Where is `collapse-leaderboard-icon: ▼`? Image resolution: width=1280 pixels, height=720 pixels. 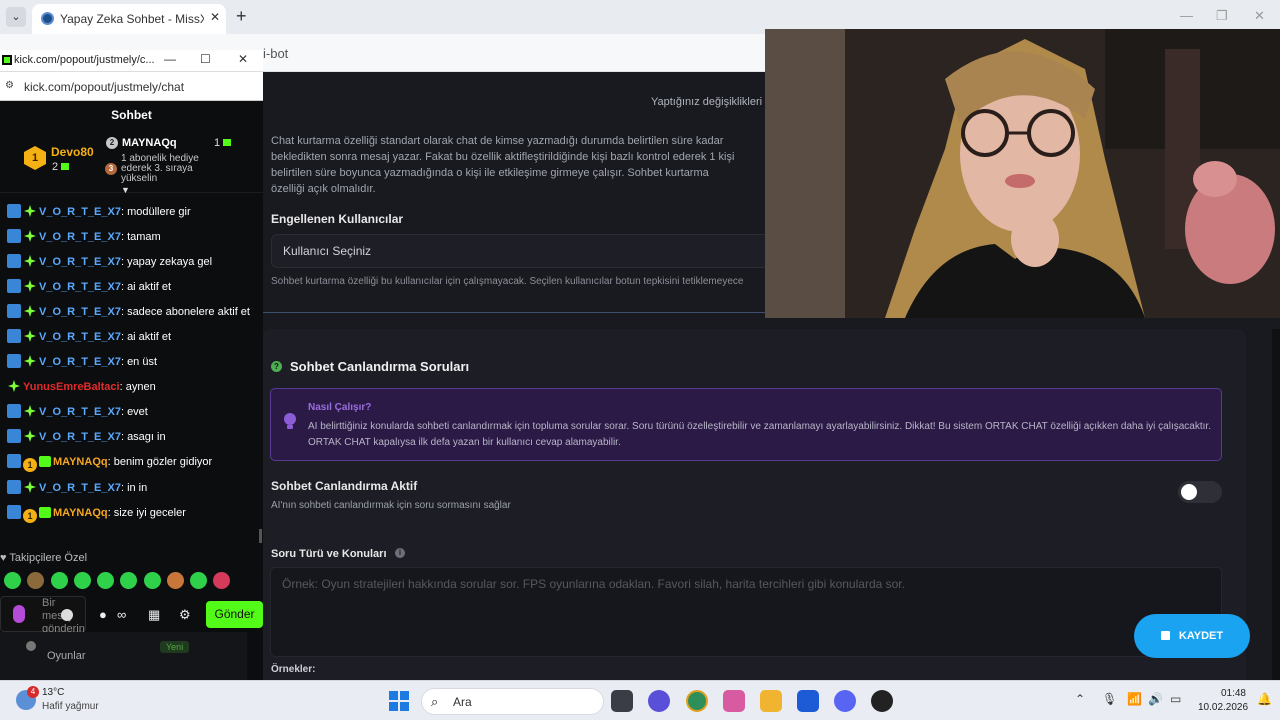
collapse-leaderboard-icon: ▼ is located at coordinates (125, 190).